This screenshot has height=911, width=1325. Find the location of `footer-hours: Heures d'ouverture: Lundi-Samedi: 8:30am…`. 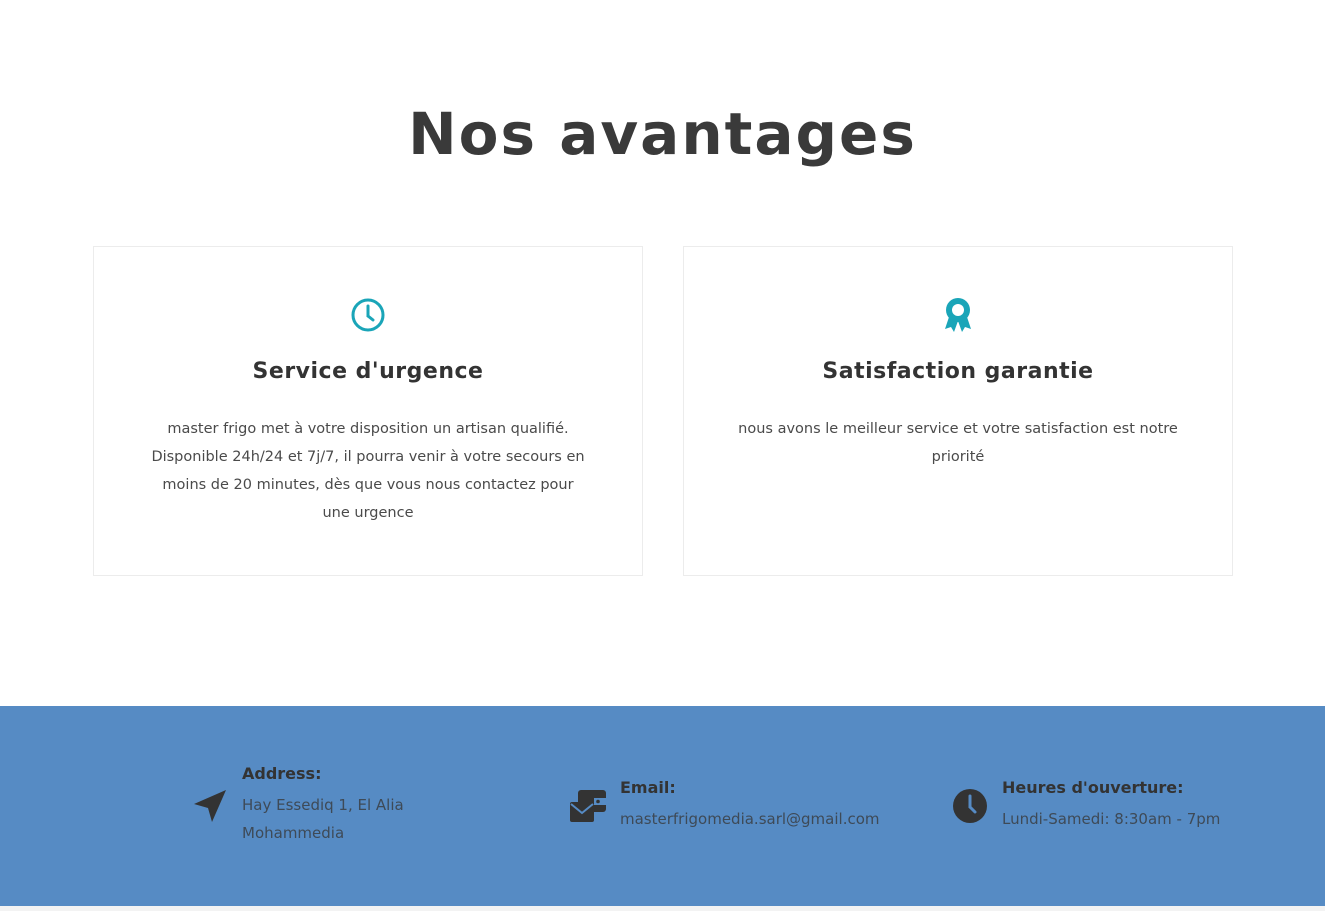

footer-hours: Heures d'ouverture: Lundi-Samedi: 8:30am… is located at coordinates (1085, 805).